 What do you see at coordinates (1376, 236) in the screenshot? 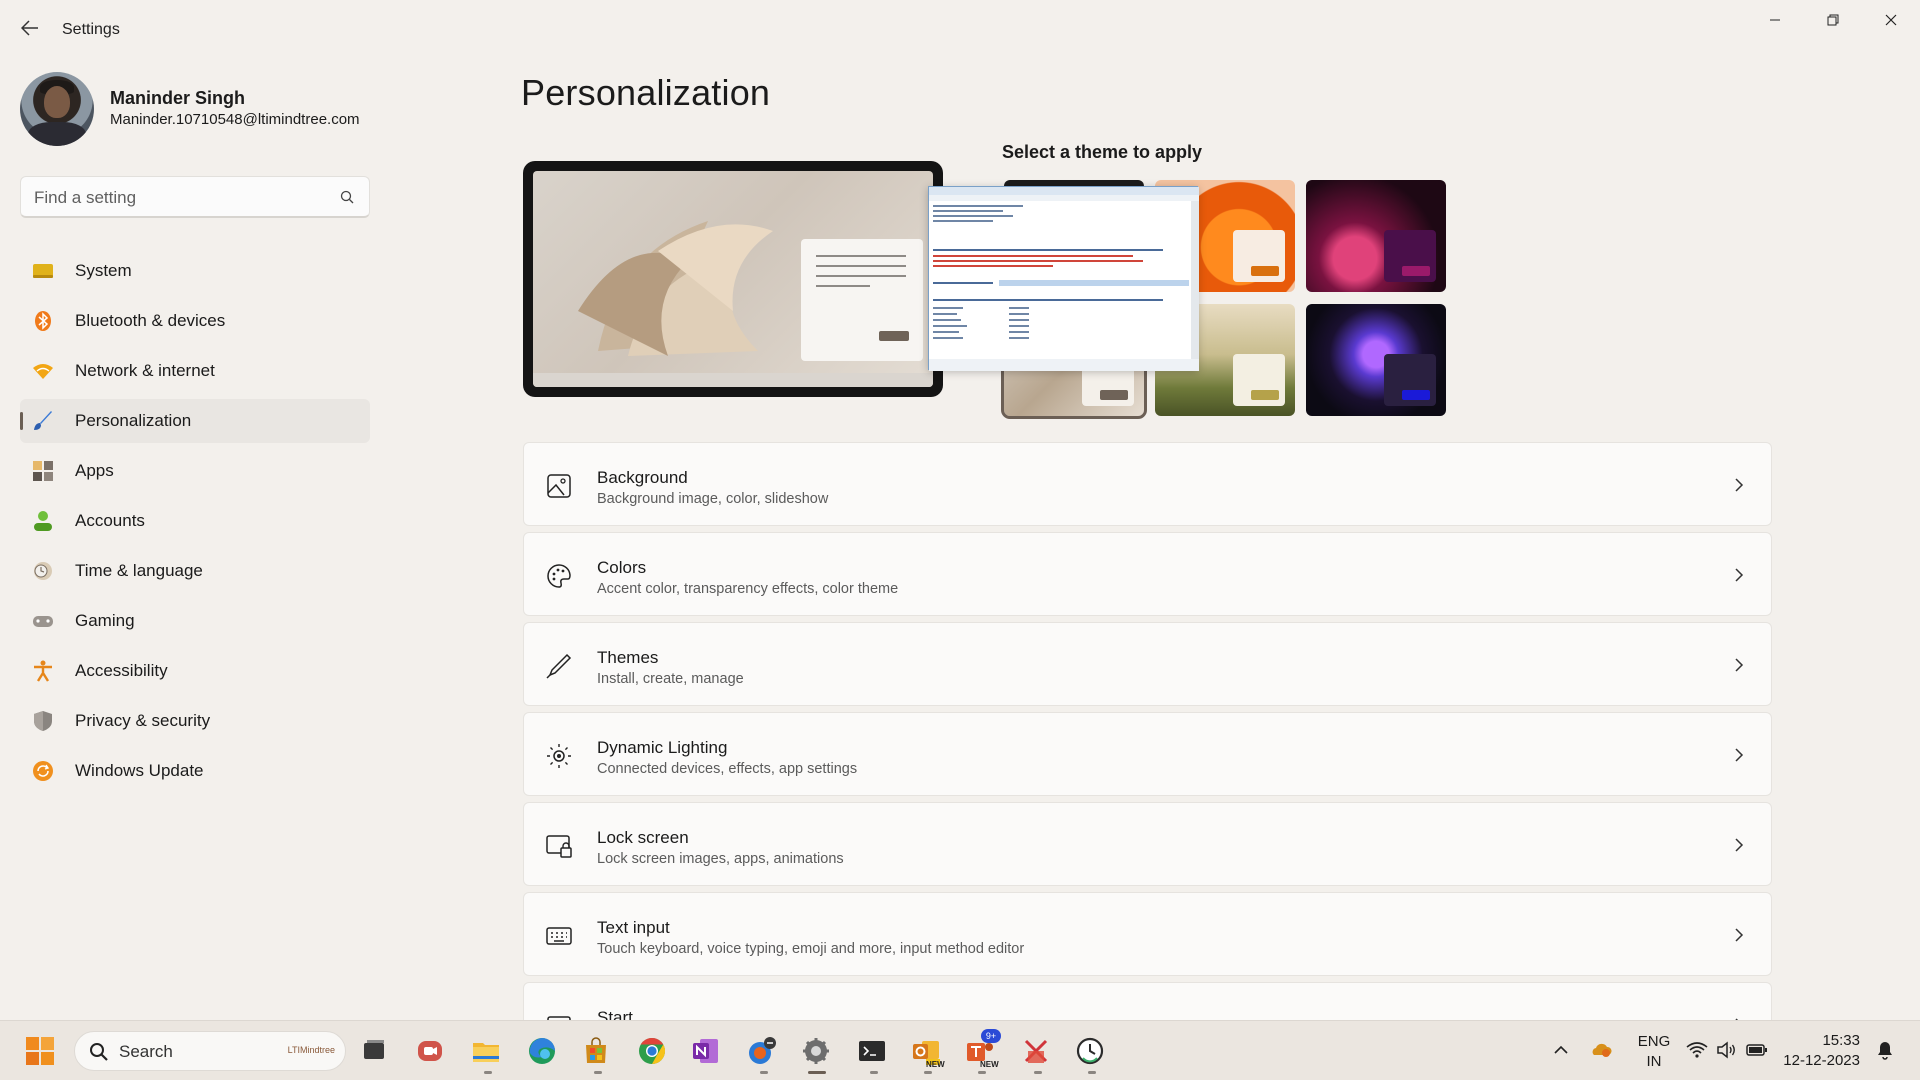
I see `theme-tile-captured-motion` at bounding box center [1376, 236].